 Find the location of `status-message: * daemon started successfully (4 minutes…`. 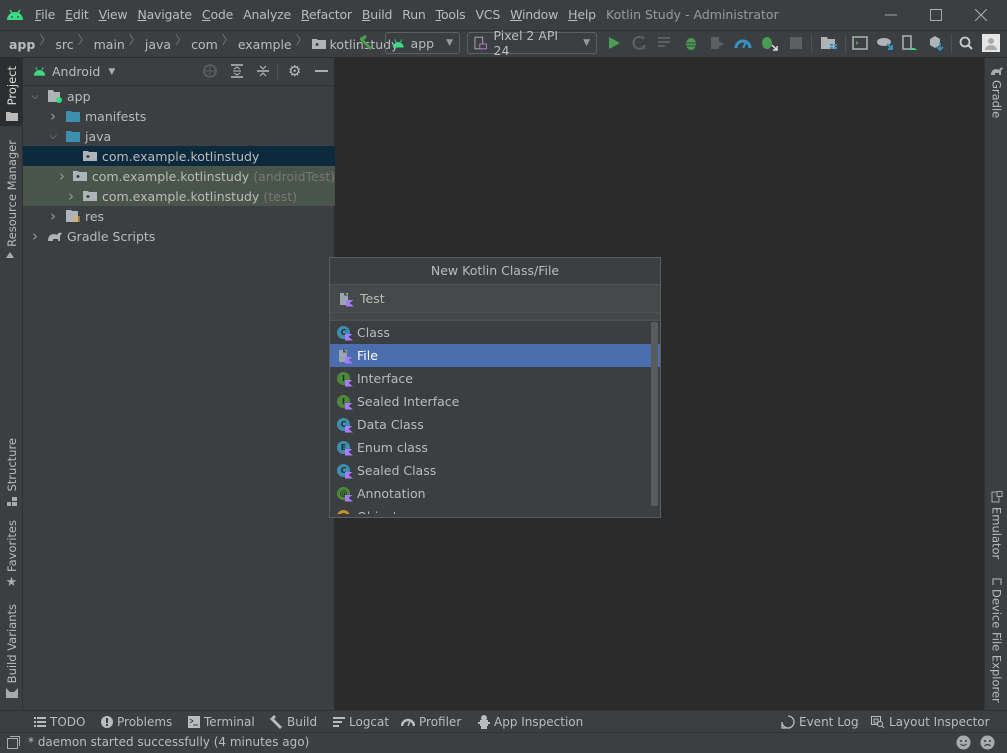

status-message: * daemon started successfully (4 minutes… is located at coordinates (168, 742).